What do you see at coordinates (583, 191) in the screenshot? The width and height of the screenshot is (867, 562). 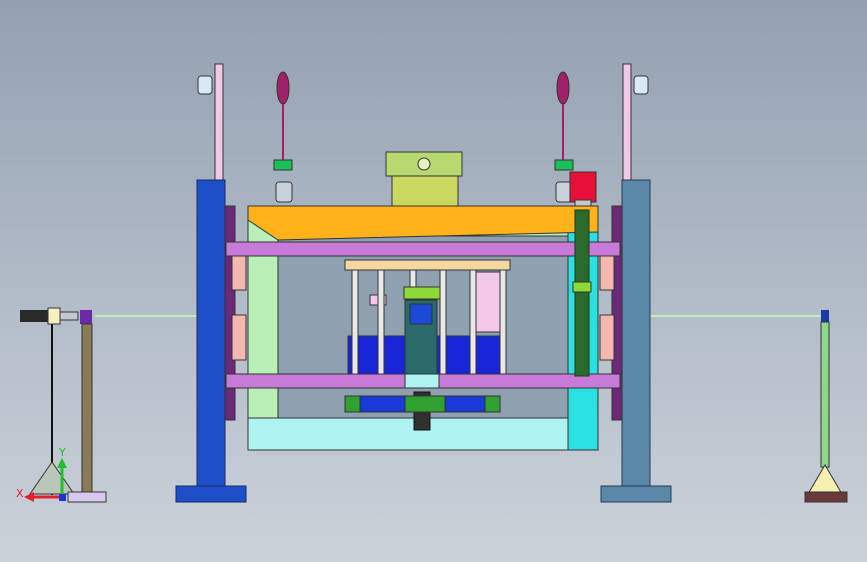 I see `lift-motor` at bounding box center [583, 191].